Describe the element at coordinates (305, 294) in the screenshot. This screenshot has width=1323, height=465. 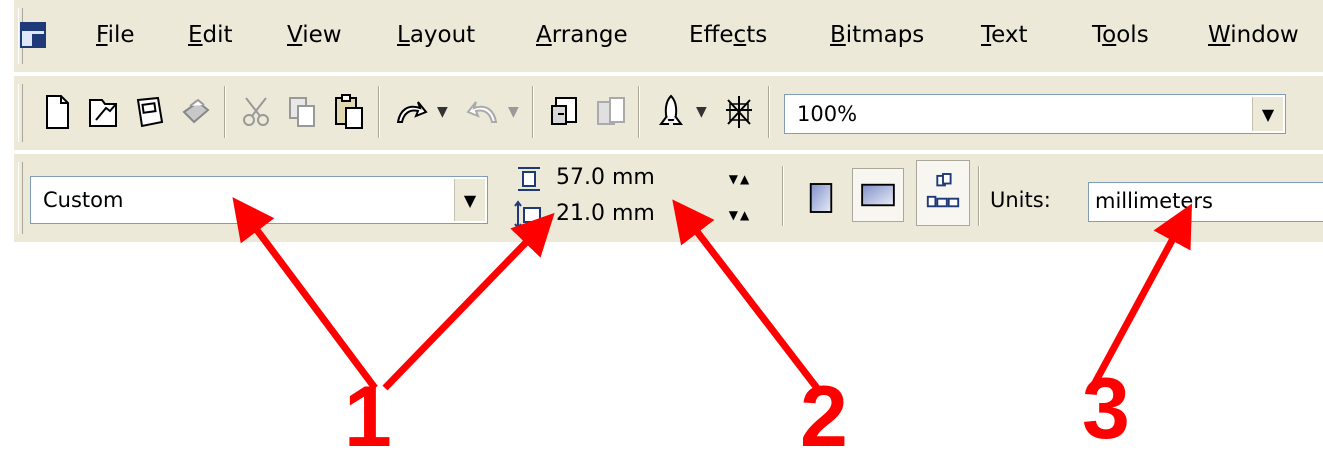
I see `arrow-1-to-paper-type` at that location.